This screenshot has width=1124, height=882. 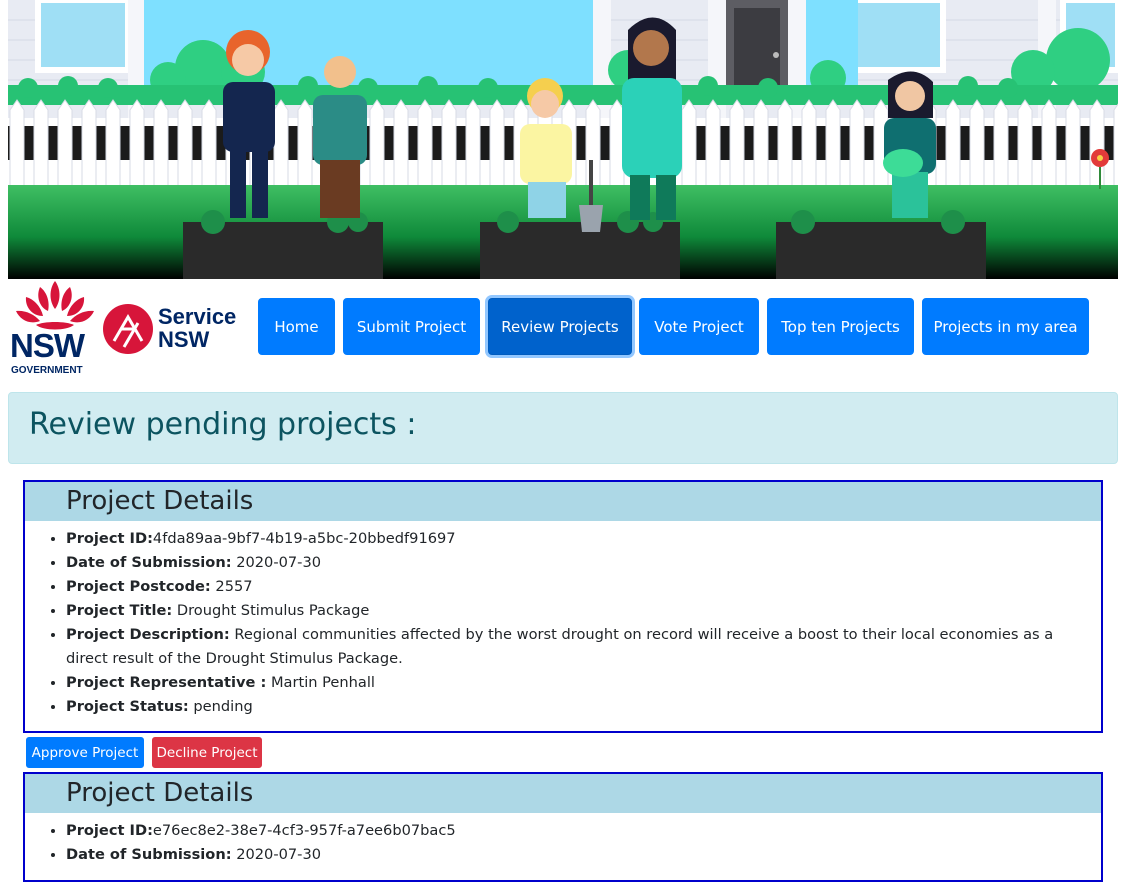 What do you see at coordinates (138, 586) in the screenshot?
I see `project-postcode-label: Project Postcode:` at bounding box center [138, 586].